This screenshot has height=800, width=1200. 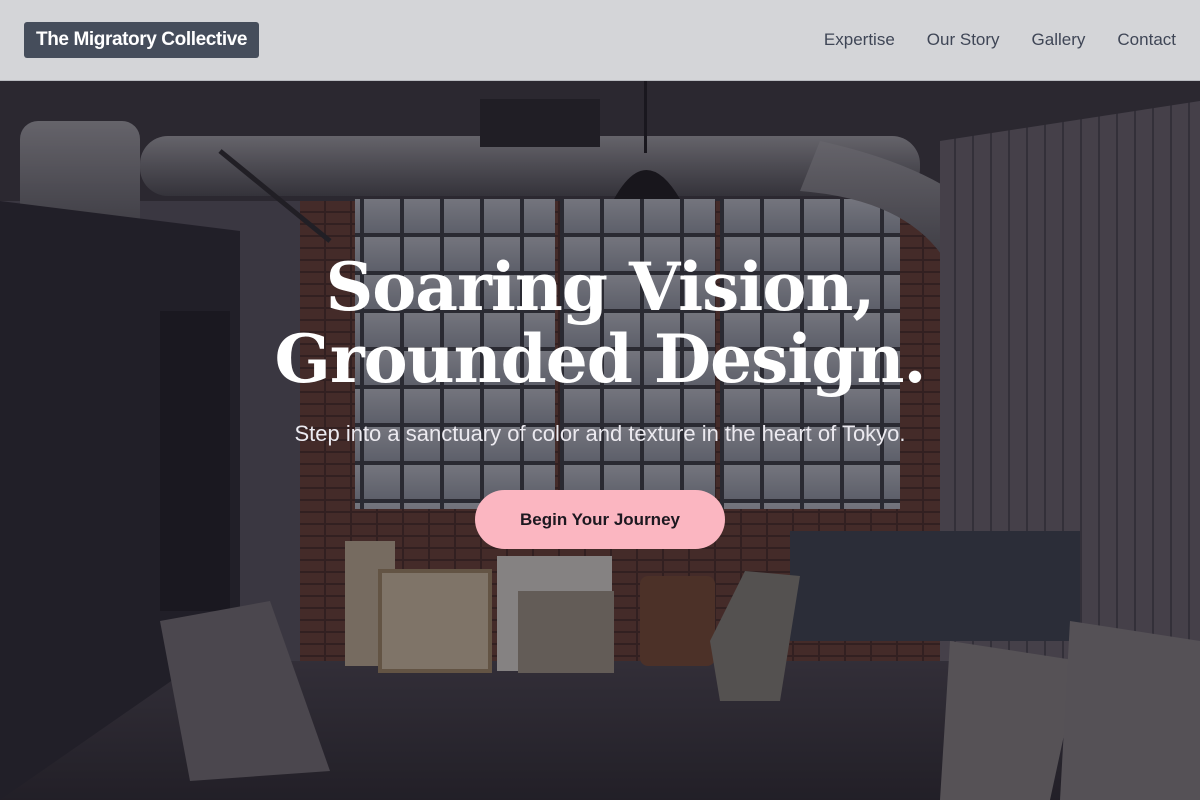 I want to click on nav-link-gallery: Gallery, so click(x=1059, y=40).